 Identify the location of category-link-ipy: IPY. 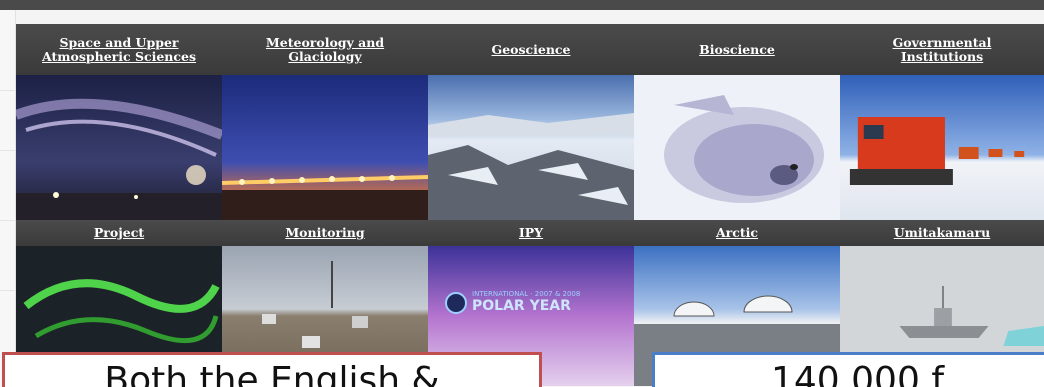
(531, 233).